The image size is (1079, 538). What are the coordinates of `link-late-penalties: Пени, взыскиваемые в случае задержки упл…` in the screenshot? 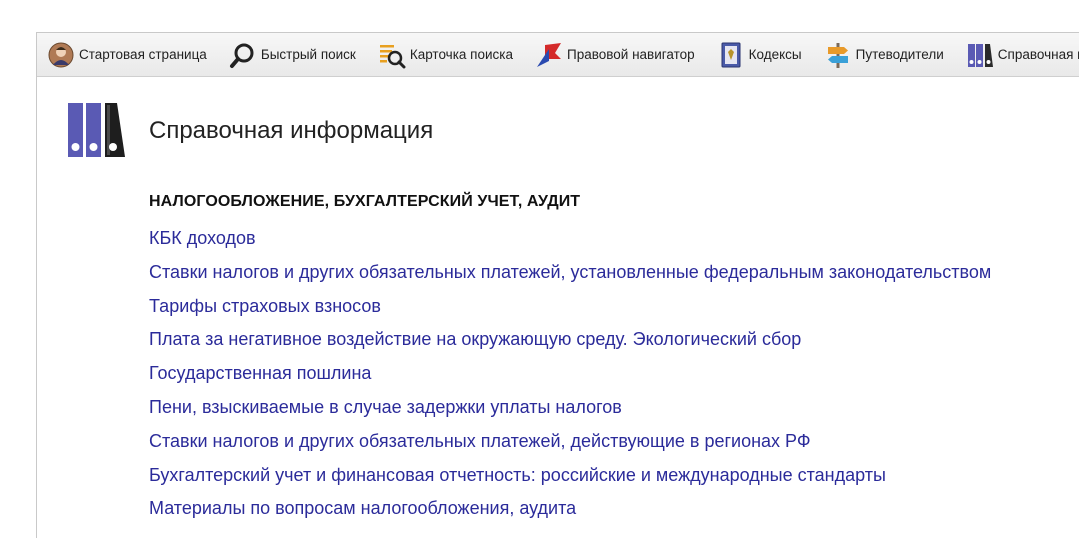 It's located at (385, 407).